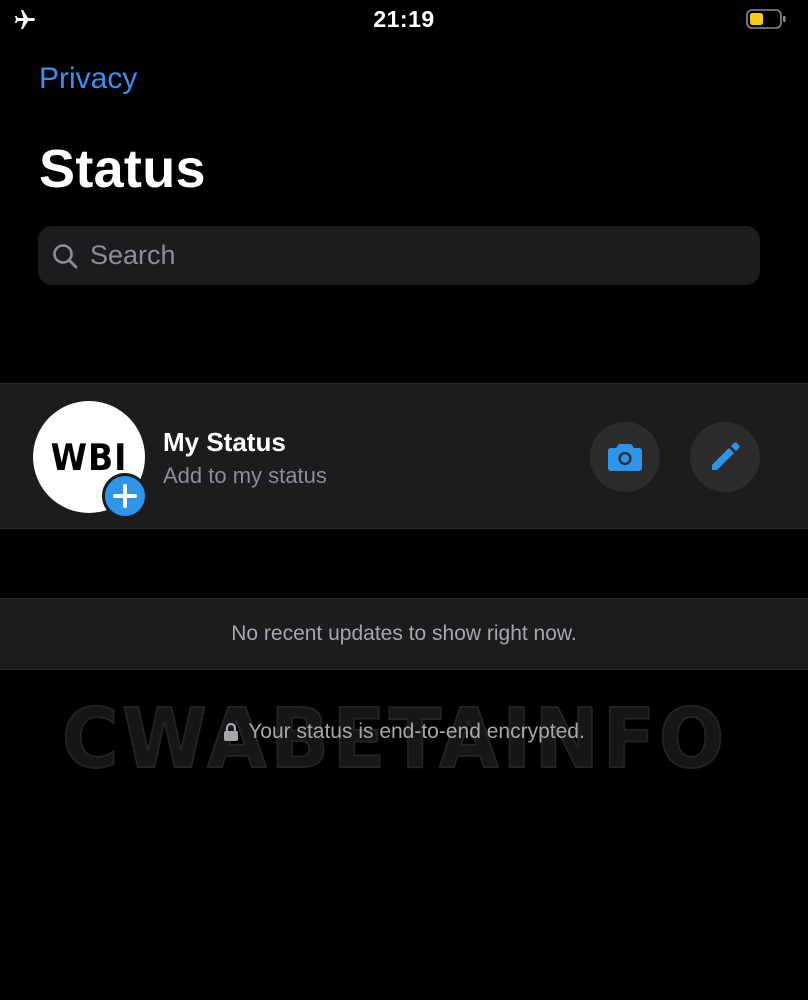 Image resolution: width=808 pixels, height=1000 pixels. I want to click on search-input, so click(425, 255).